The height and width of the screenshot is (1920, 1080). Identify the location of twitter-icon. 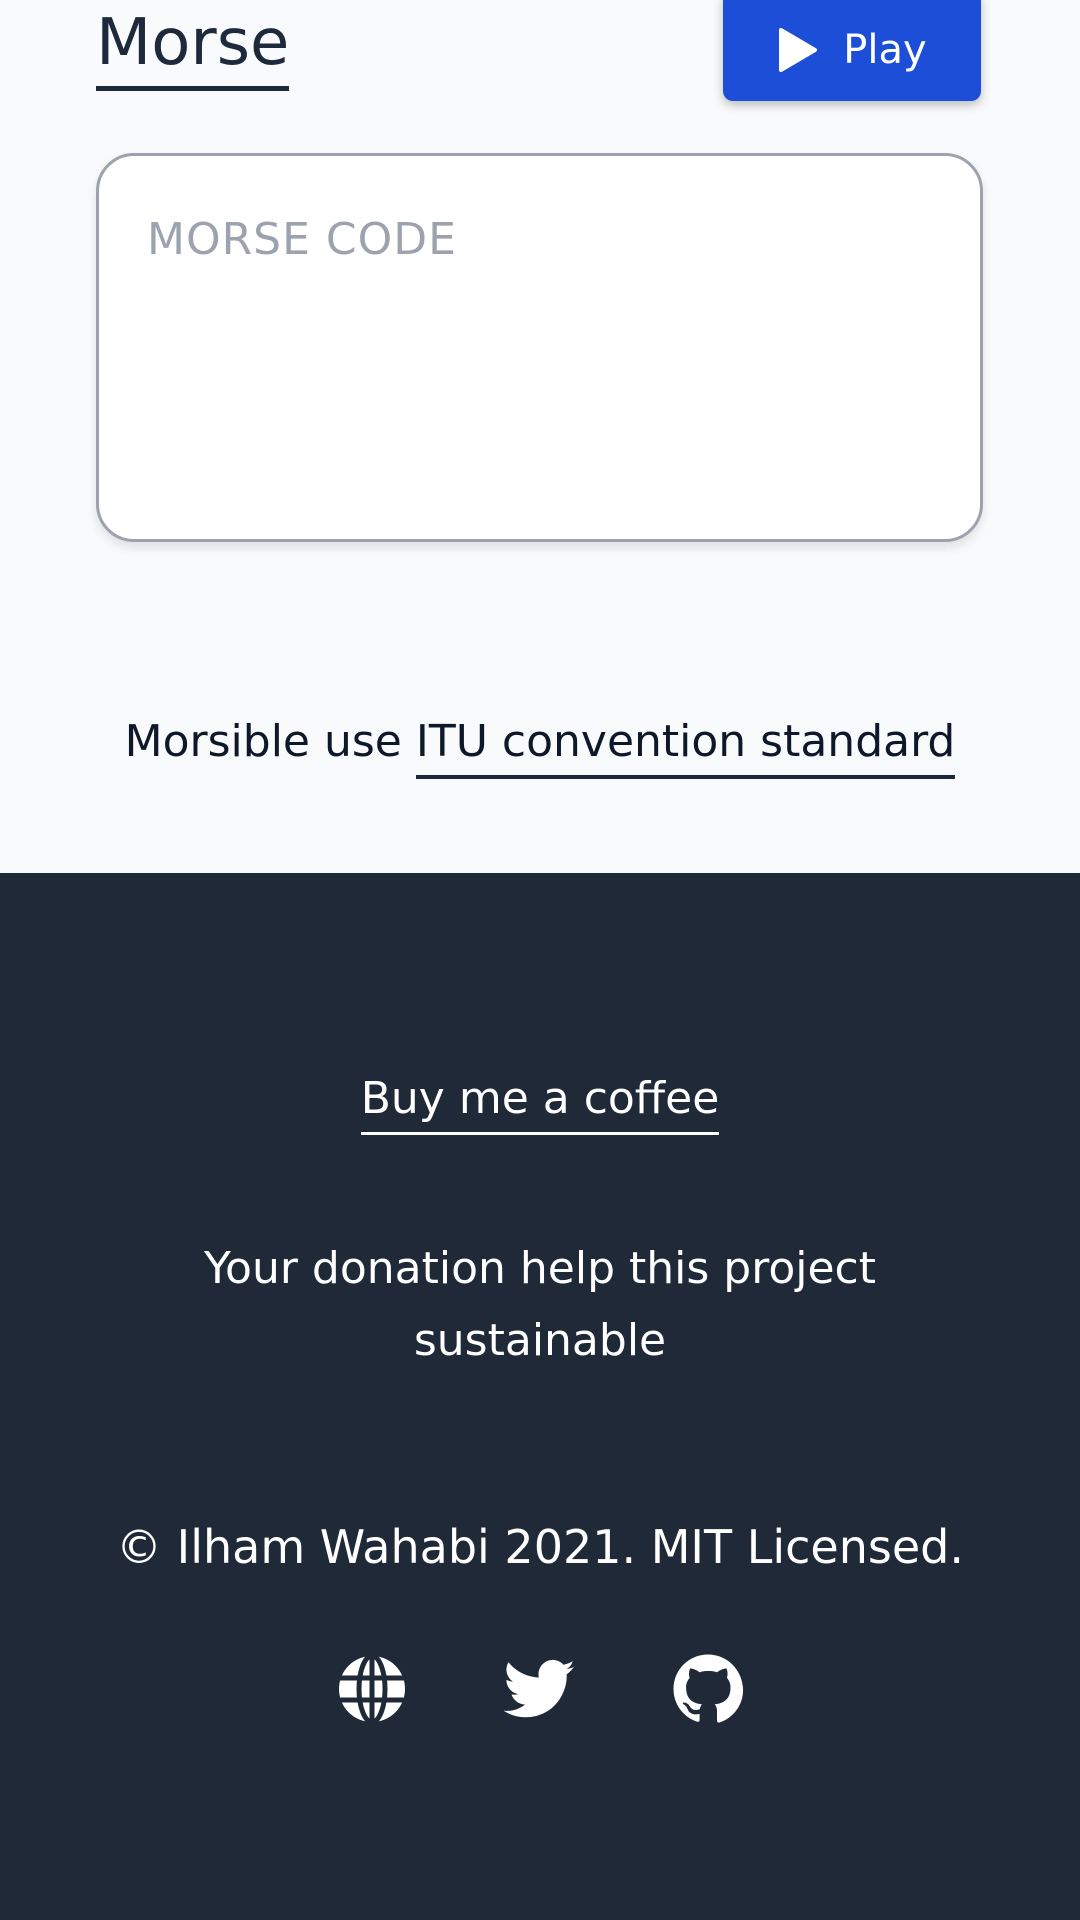
(539, 1688).